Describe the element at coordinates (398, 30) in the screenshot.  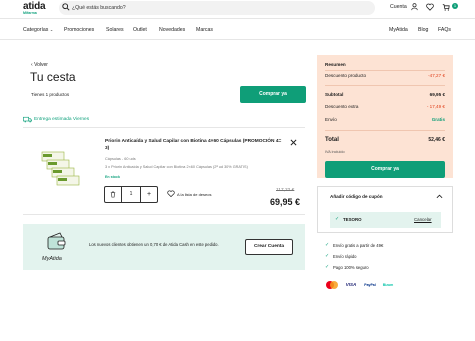
I see `nav-myatida: MyAtida` at that location.